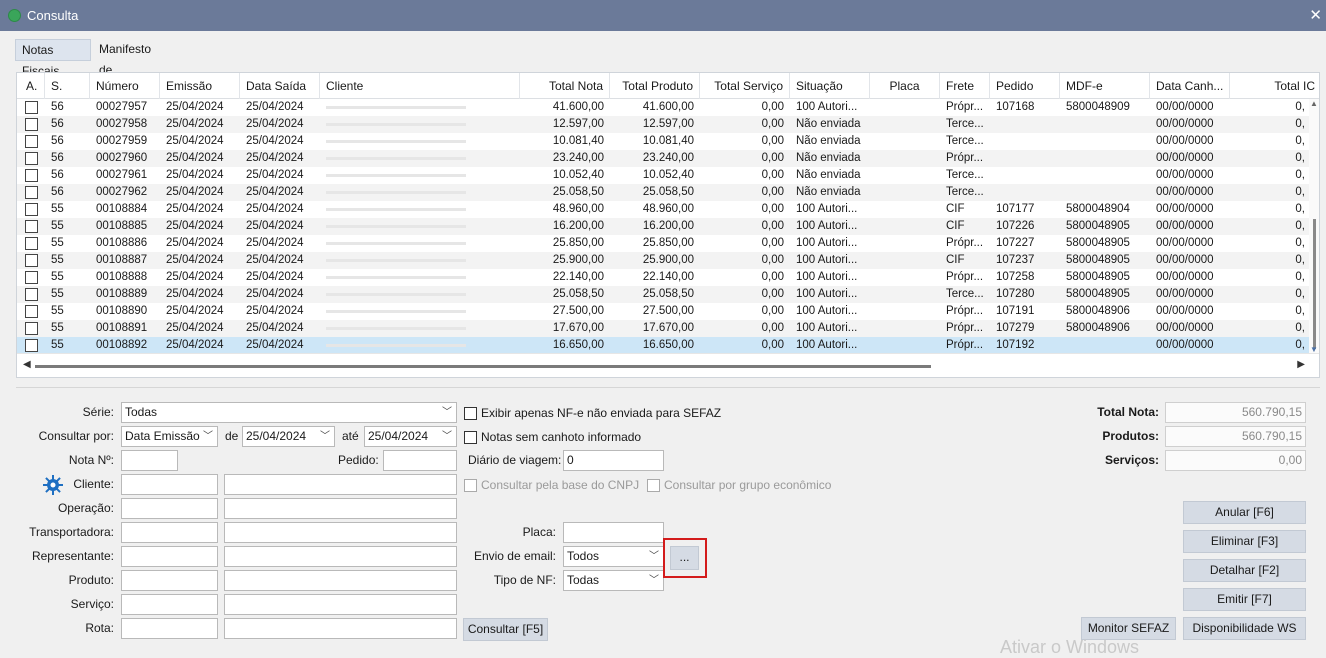  What do you see at coordinates (564, 438) in the screenshot?
I see `sem-canhoto-checkbox: Notas sem canhoto informado` at bounding box center [564, 438].